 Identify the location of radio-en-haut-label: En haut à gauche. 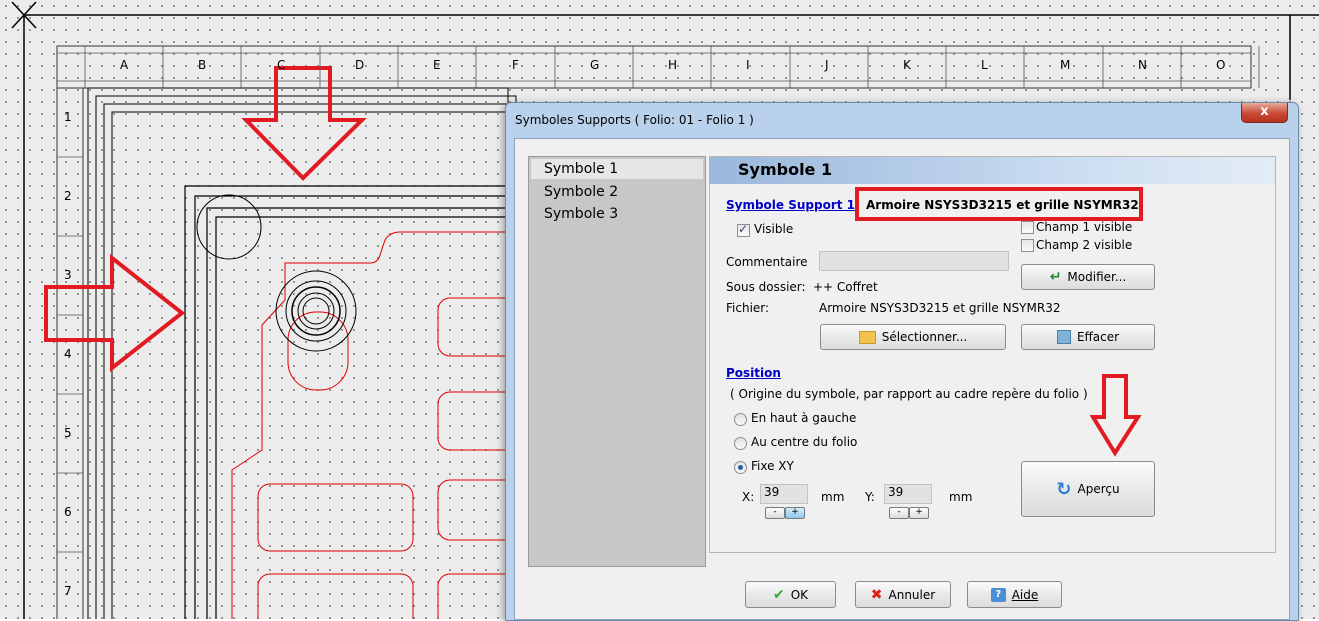
(804, 418).